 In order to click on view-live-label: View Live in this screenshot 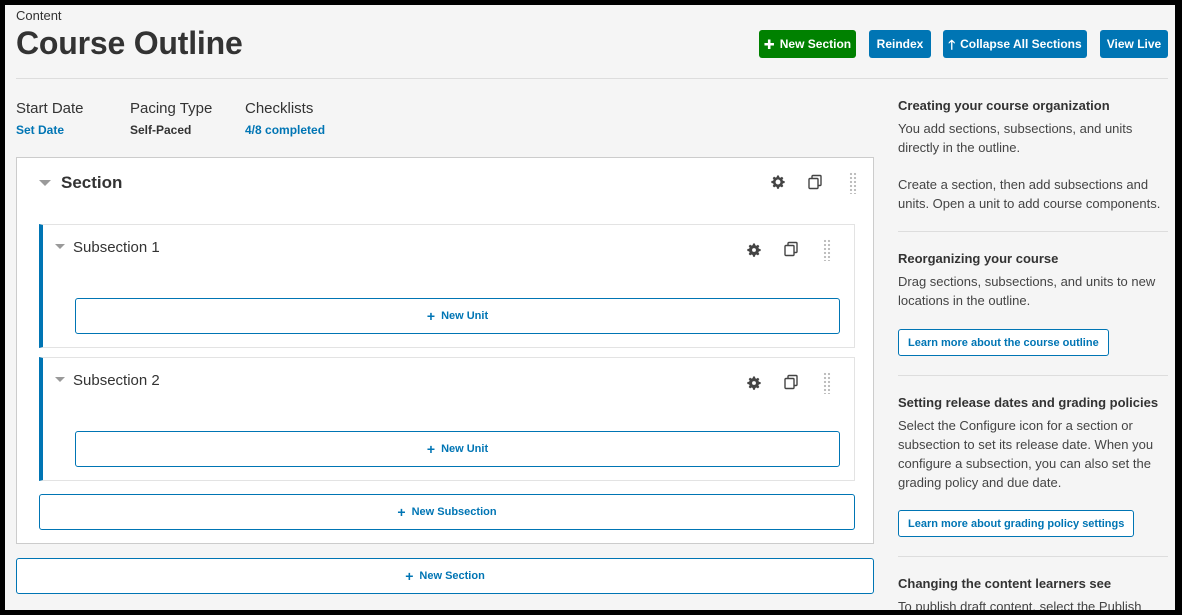, I will do `click(1134, 44)`.